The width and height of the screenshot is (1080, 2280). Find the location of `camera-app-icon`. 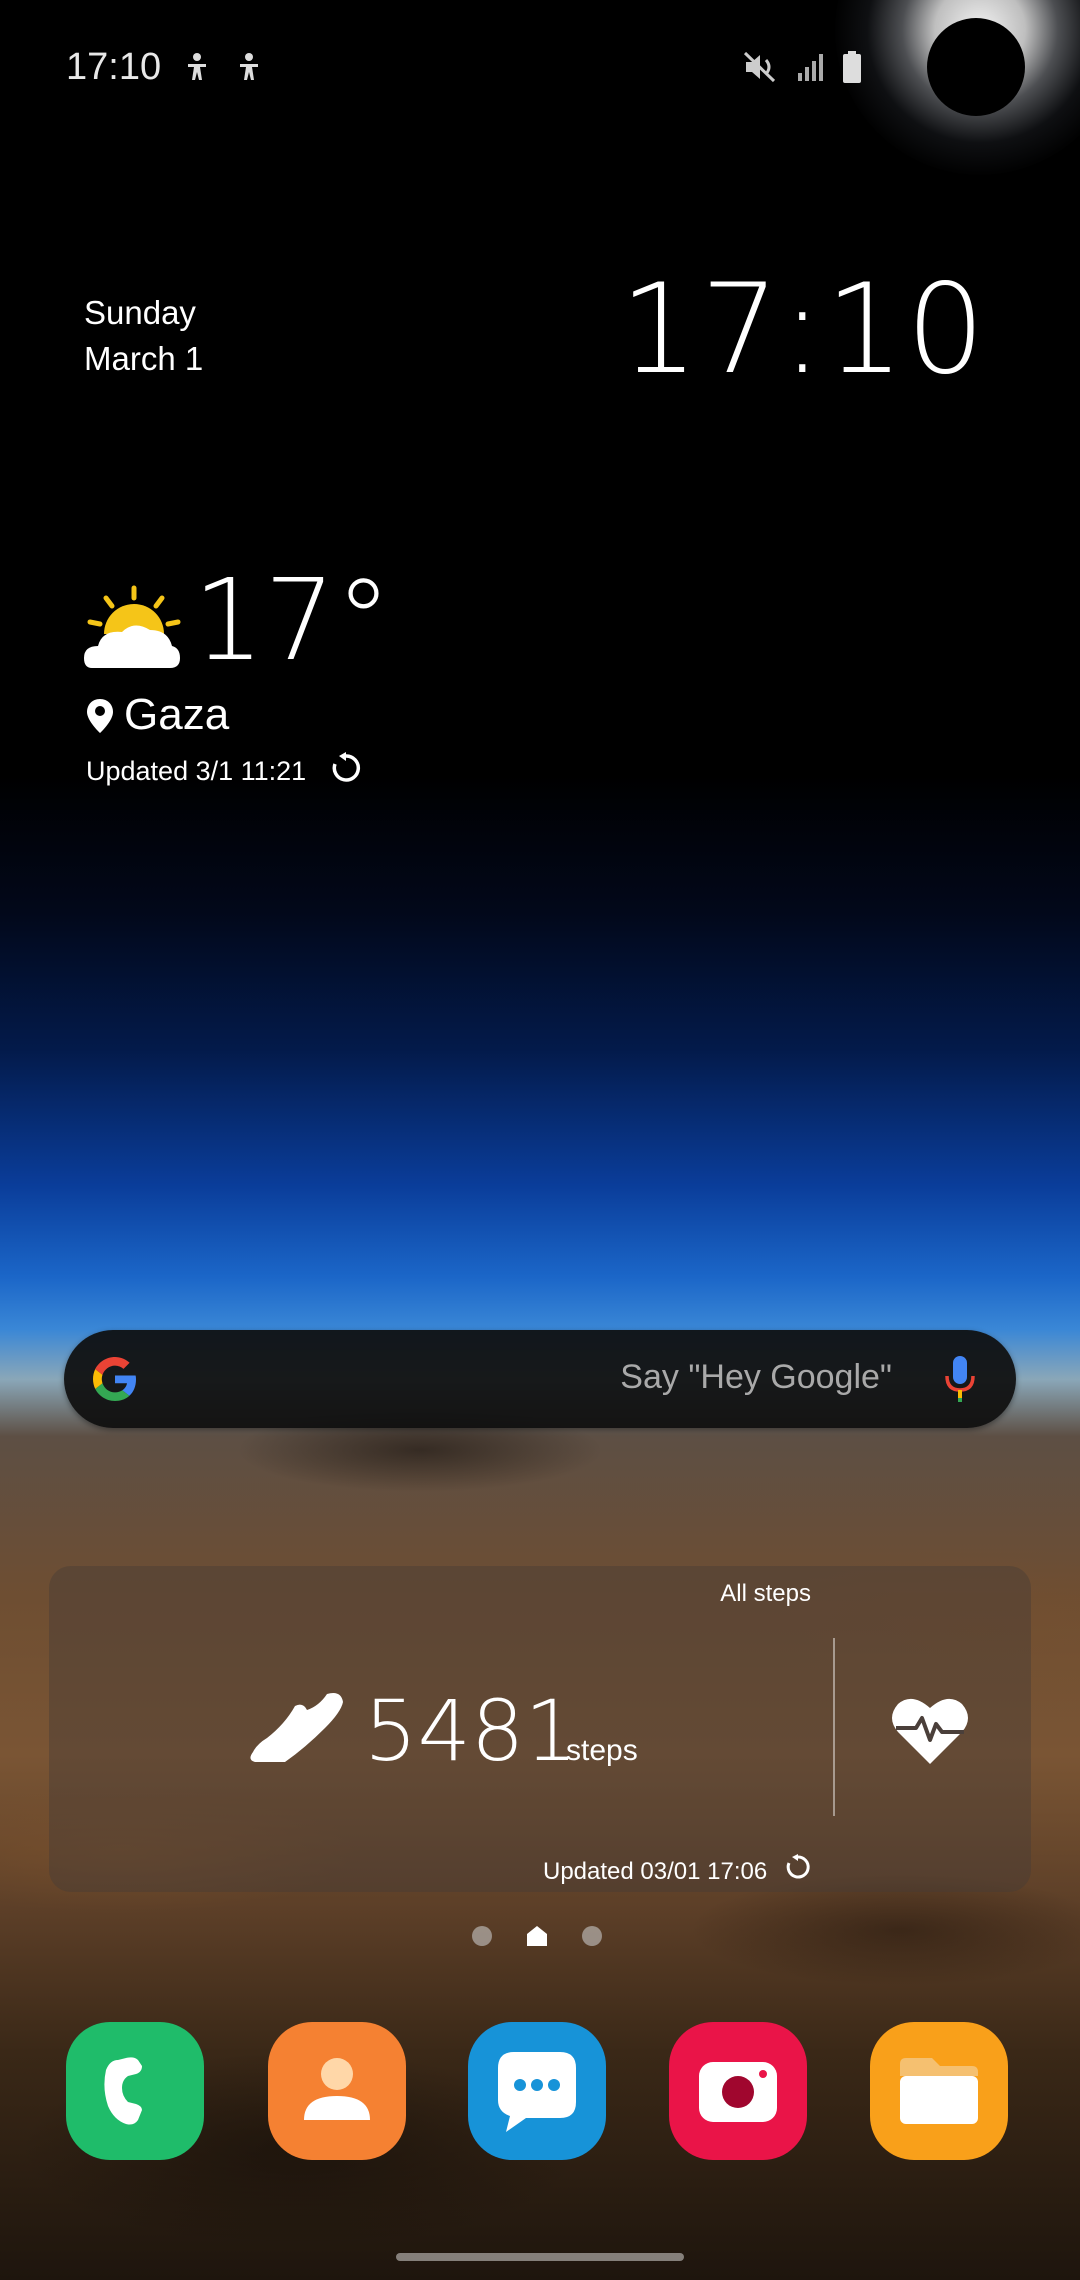

camera-app-icon is located at coordinates (738, 2091).